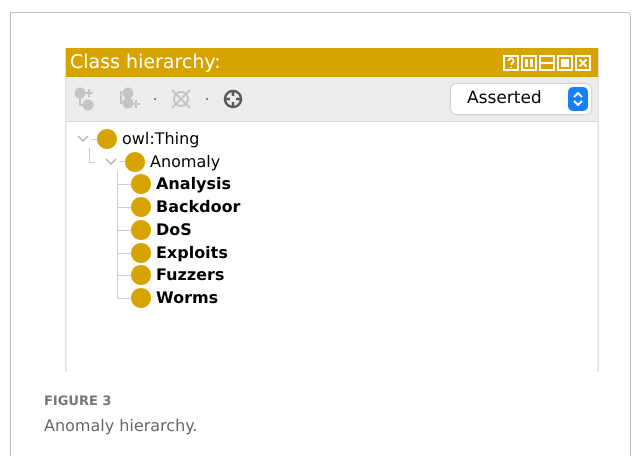  What do you see at coordinates (161, 139) in the screenshot?
I see `class-label: owl:Thing` at bounding box center [161, 139].